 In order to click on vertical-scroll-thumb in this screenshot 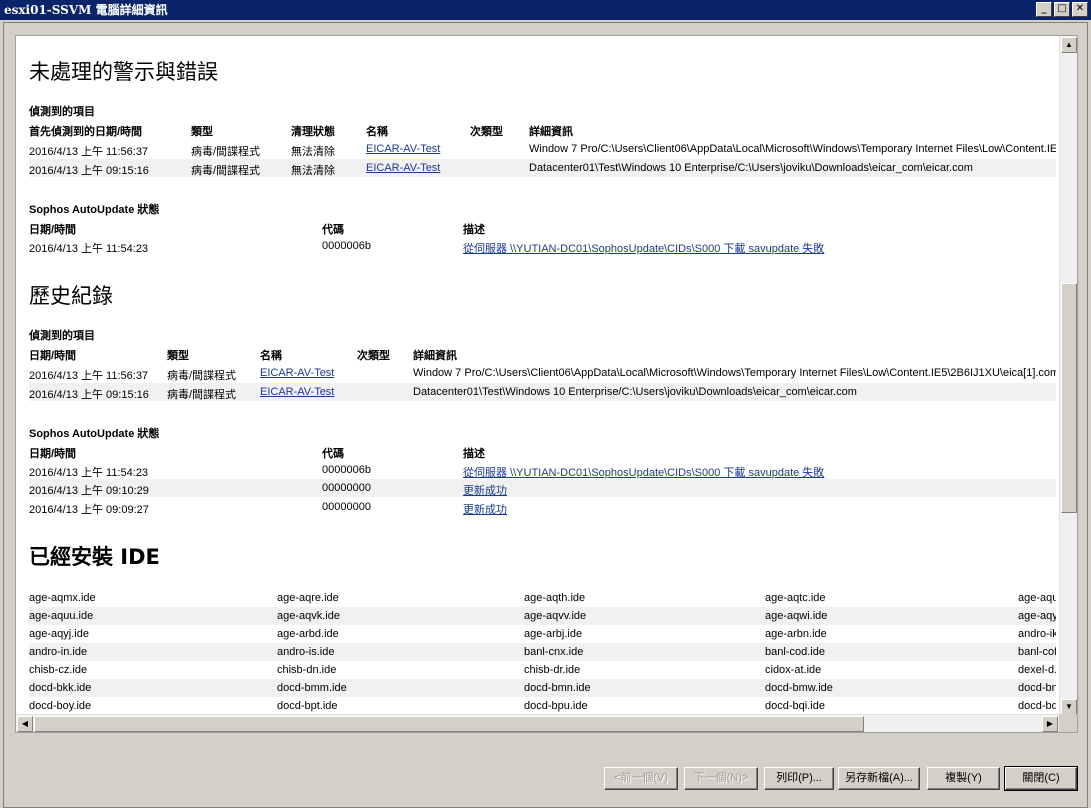, I will do `click(1069, 398)`.